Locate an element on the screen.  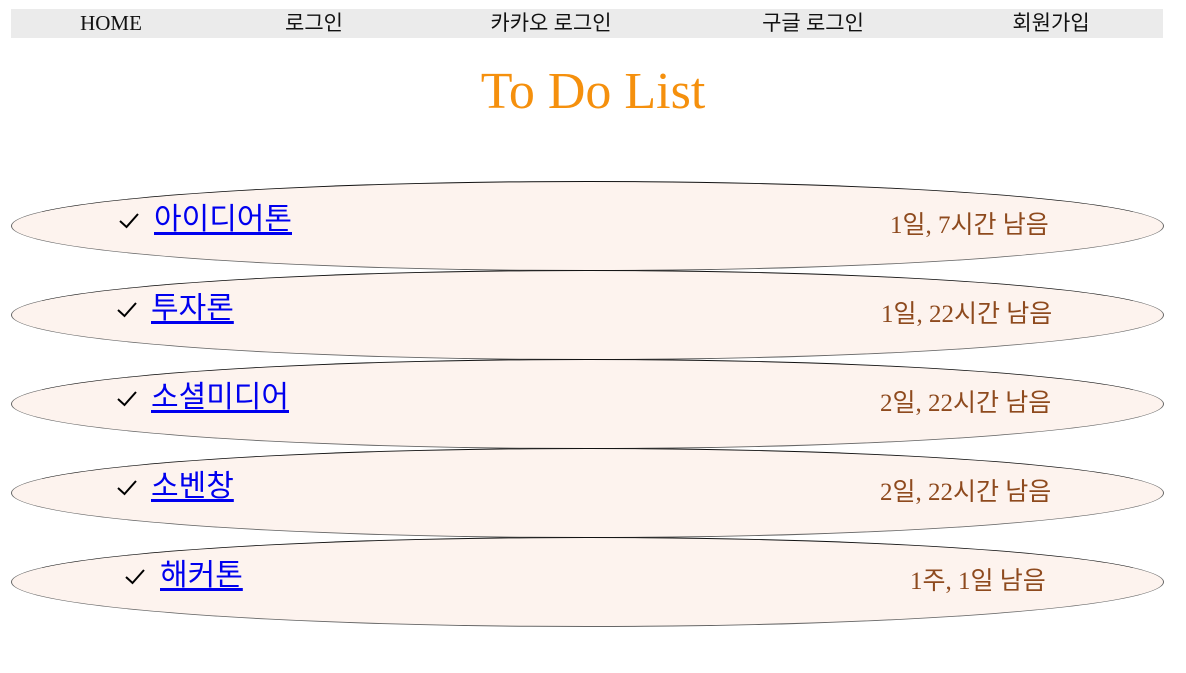
todo-item: 소셜미디어 2일, 22시간 남음 is located at coordinates (587, 404).